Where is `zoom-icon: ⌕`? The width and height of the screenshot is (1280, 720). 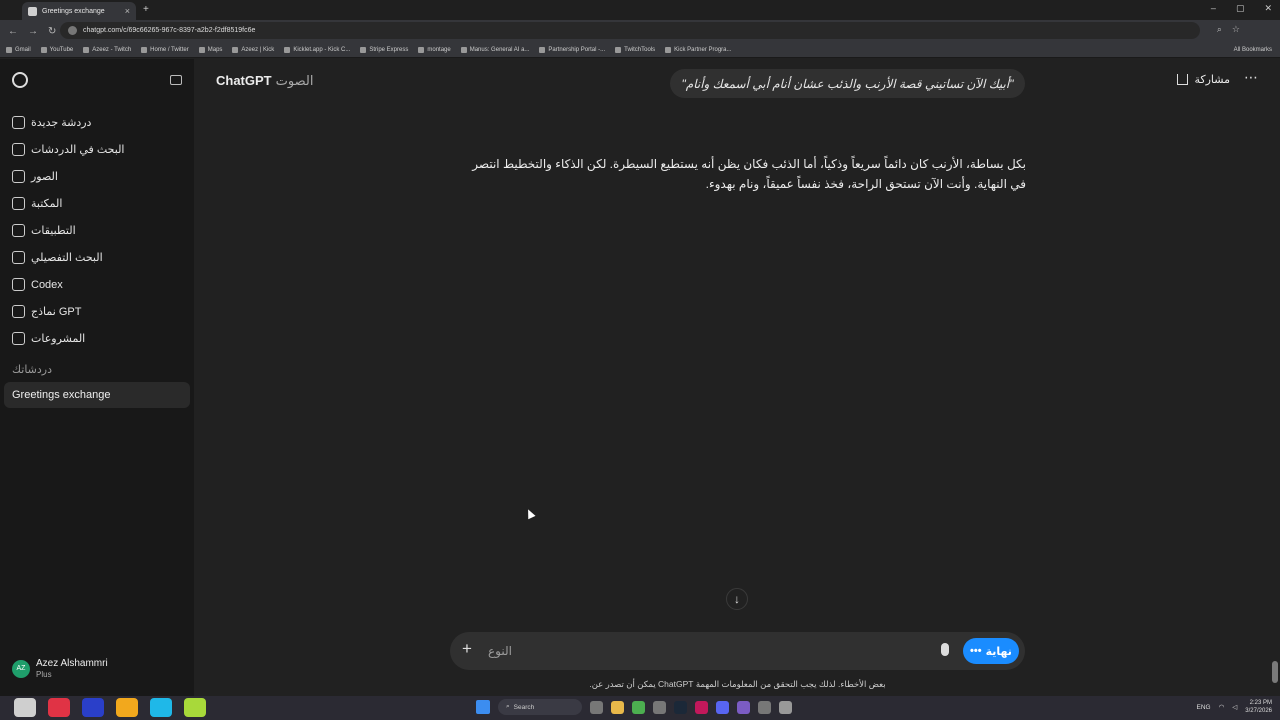
zoom-icon: ⌕ is located at coordinates (1219, 29).